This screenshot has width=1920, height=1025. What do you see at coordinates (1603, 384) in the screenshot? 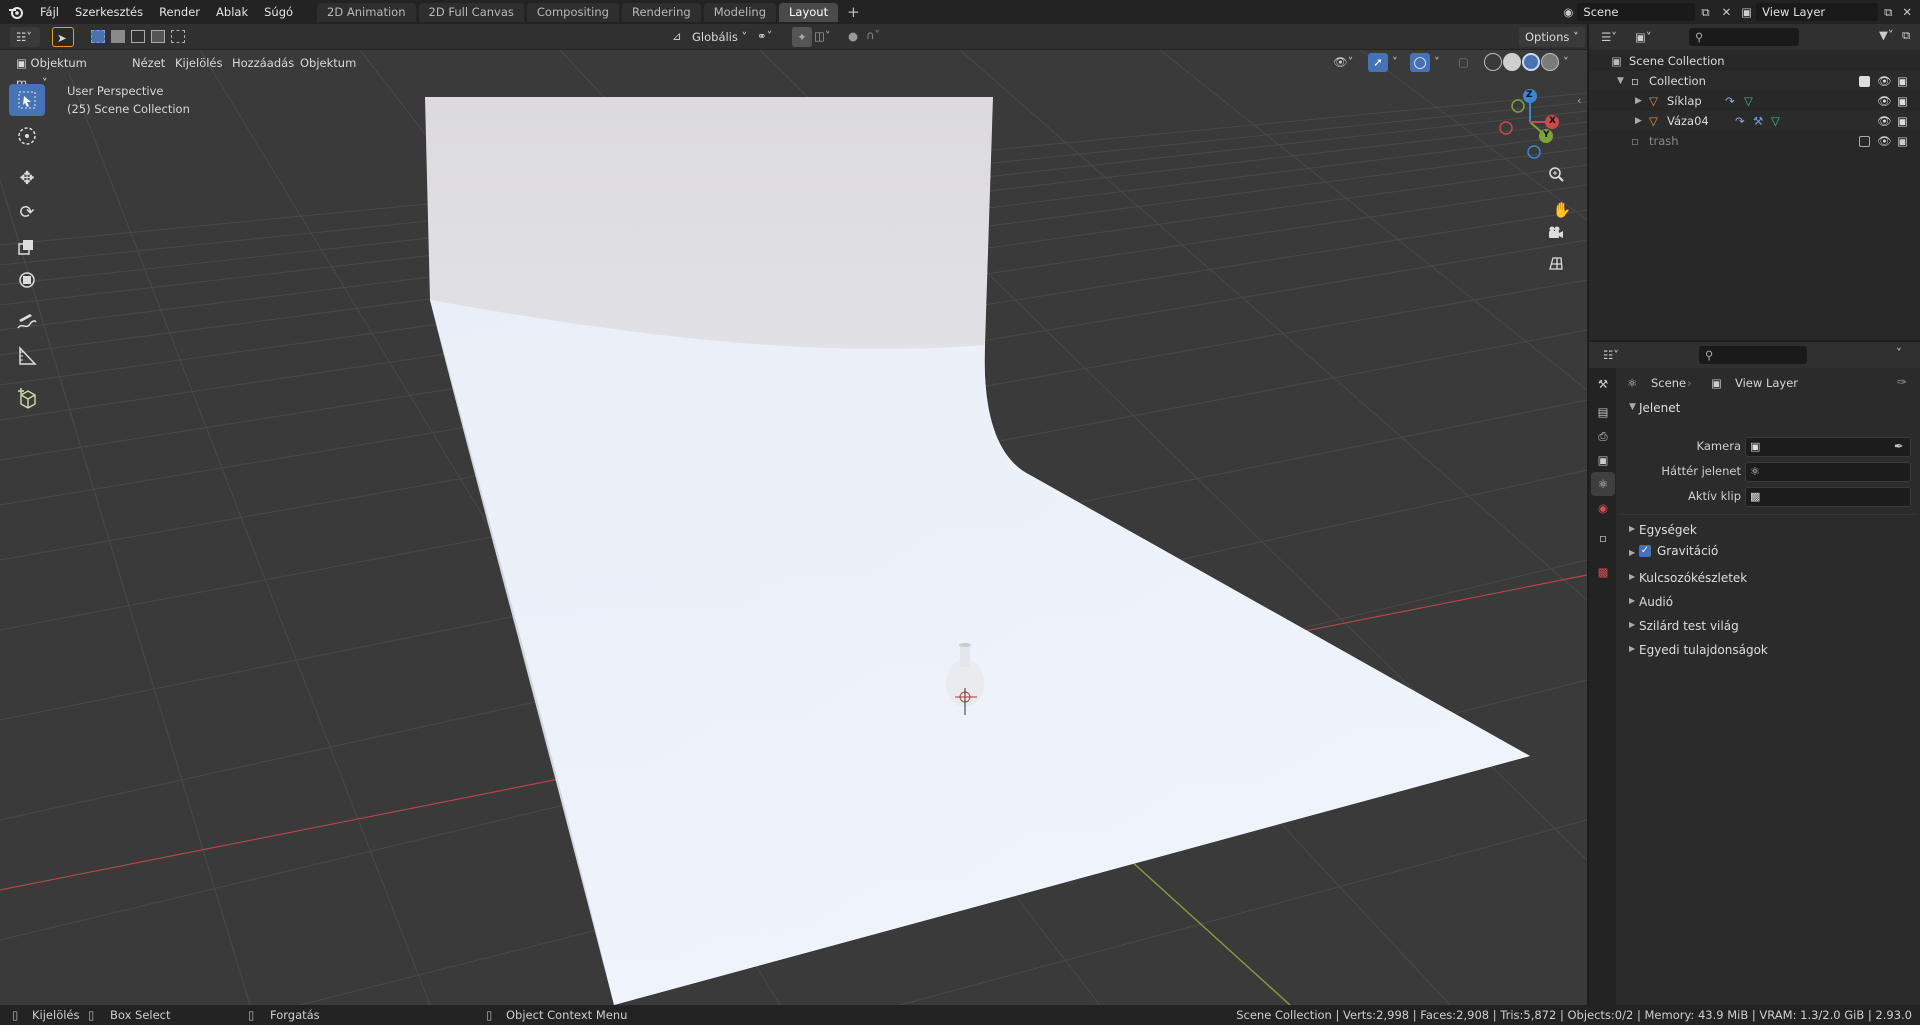
I see `tool-tab-icon: ⚒` at bounding box center [1603, 384].